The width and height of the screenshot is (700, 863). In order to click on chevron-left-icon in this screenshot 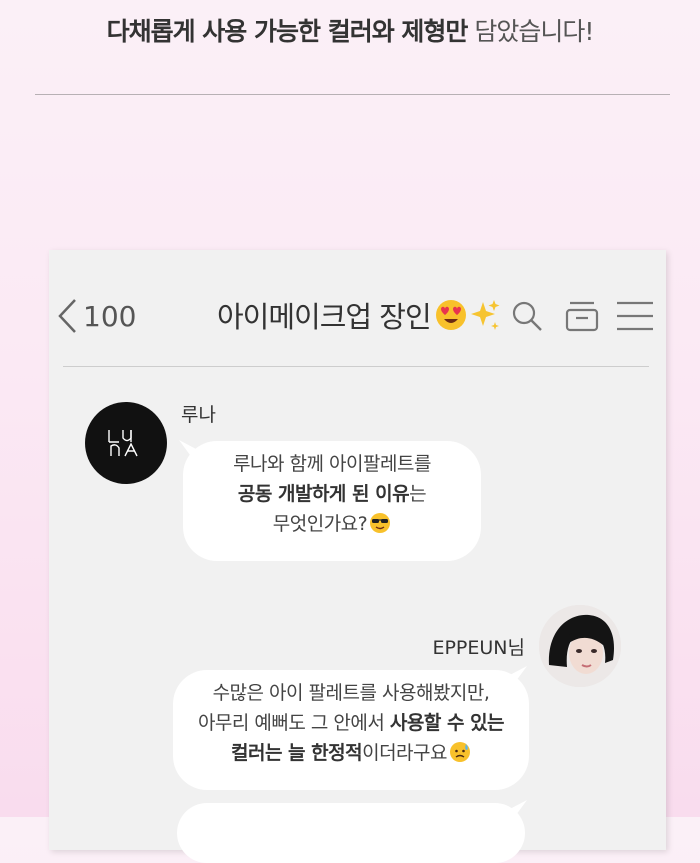, I will do `click(67, 316)`.